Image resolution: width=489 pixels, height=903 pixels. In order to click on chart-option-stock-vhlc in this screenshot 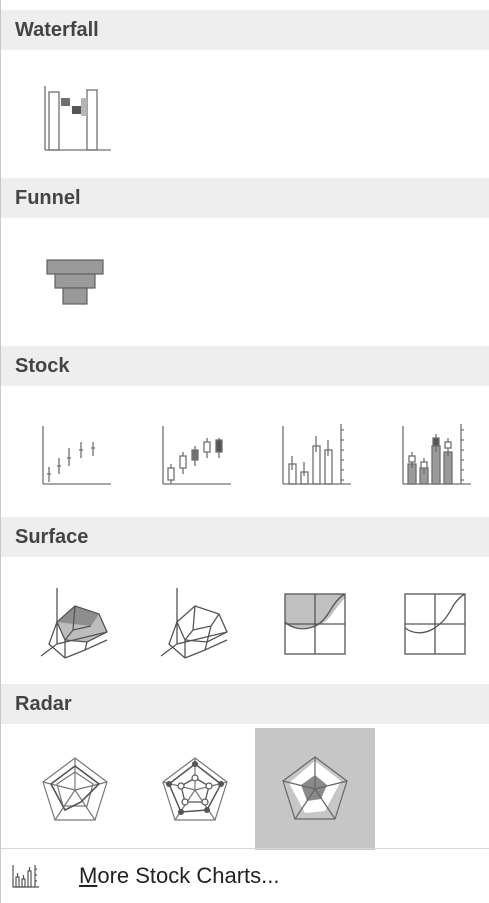, I will do `click(315, 452)`.